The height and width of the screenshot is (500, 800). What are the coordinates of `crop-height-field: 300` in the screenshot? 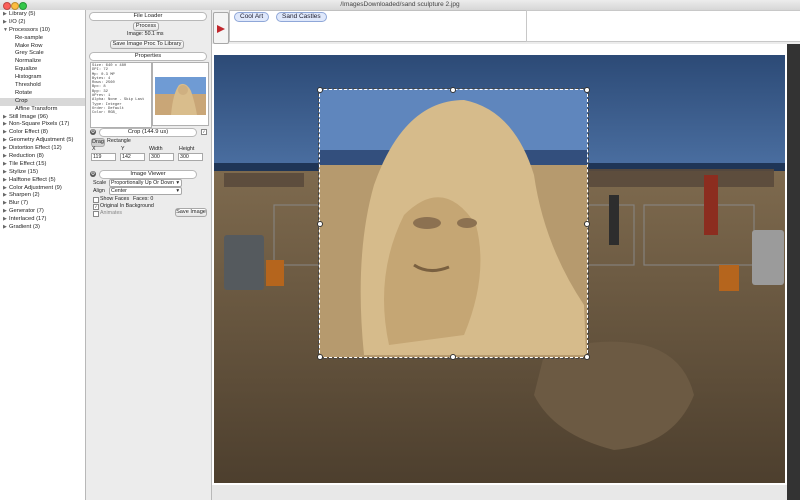 It's located at (190, 157).